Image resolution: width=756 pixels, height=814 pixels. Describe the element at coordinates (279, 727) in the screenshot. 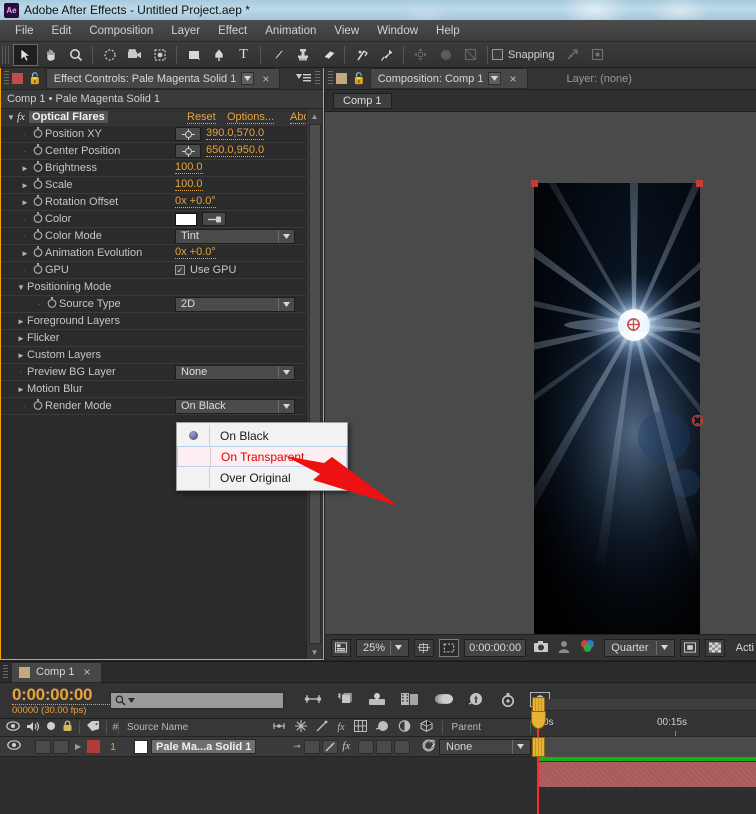

I see `shy-icon` at that location.